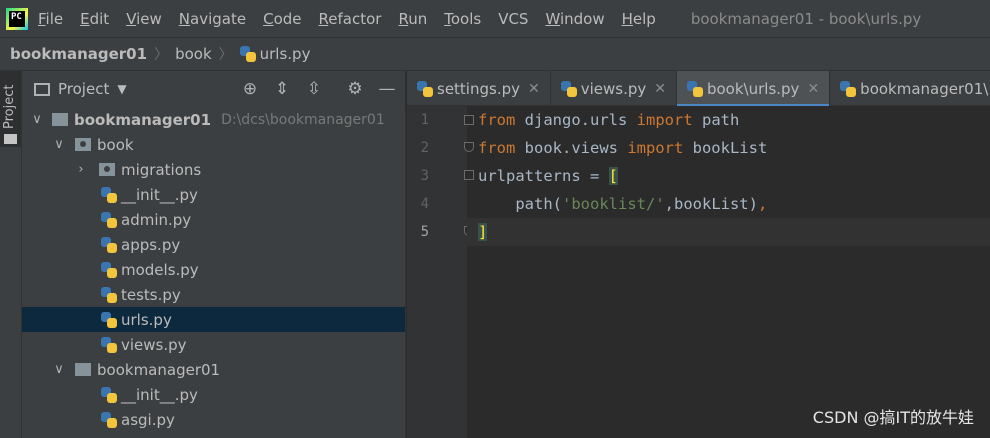 The image size is (990, 438). Describe the element at coordinates (734, 148) in the screenshot. I see `code-line: from book.views import bookList` at that location.